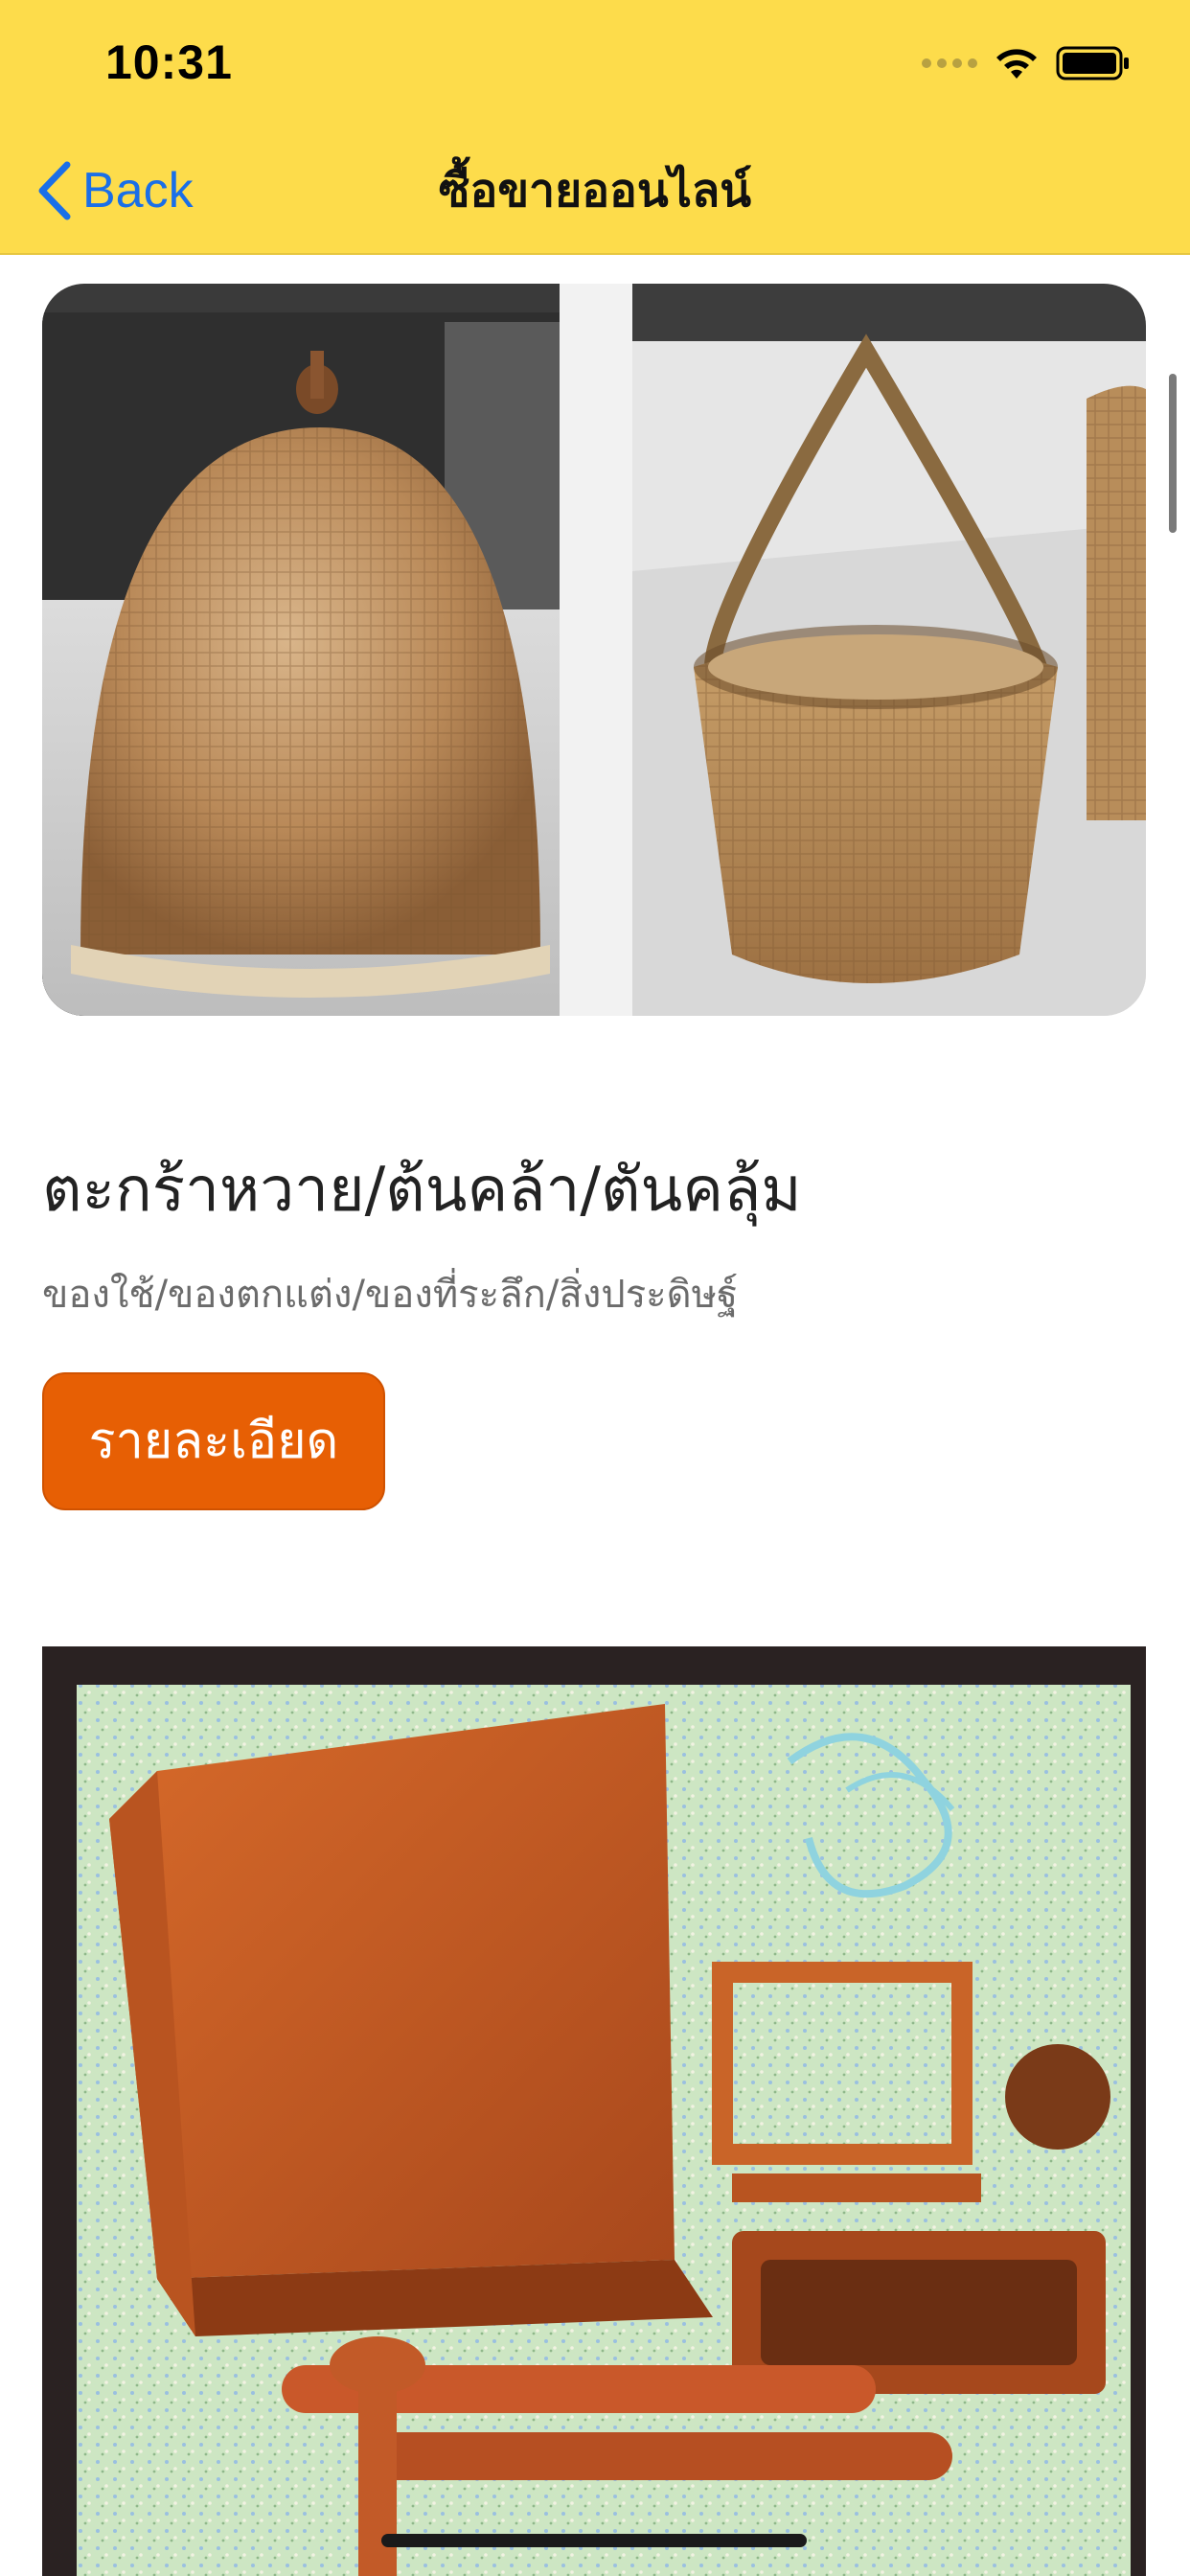 The image size is (1190, 2576). I want to click on scrollbar, so click(1173, 453).